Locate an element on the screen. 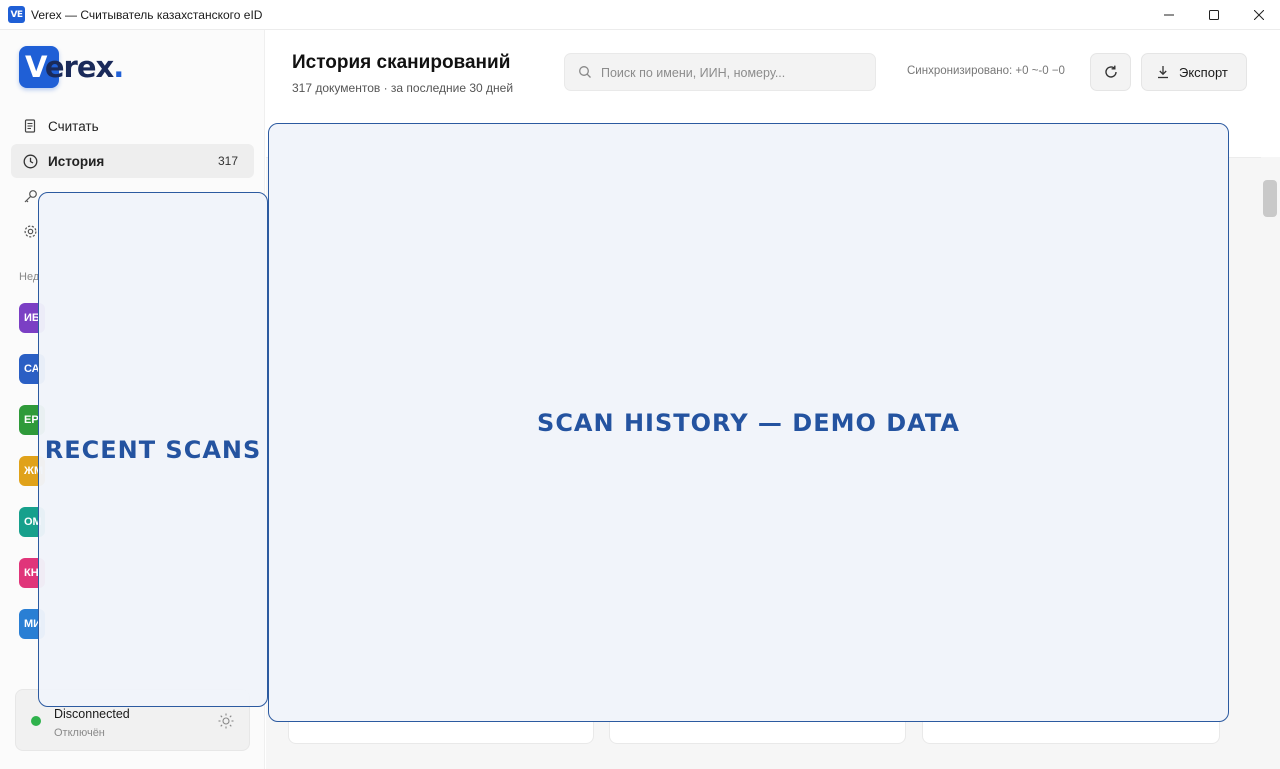 Image resolution: width=1280 pixels, height=769 pixels. document-icon is located at coordinates (30, 126).